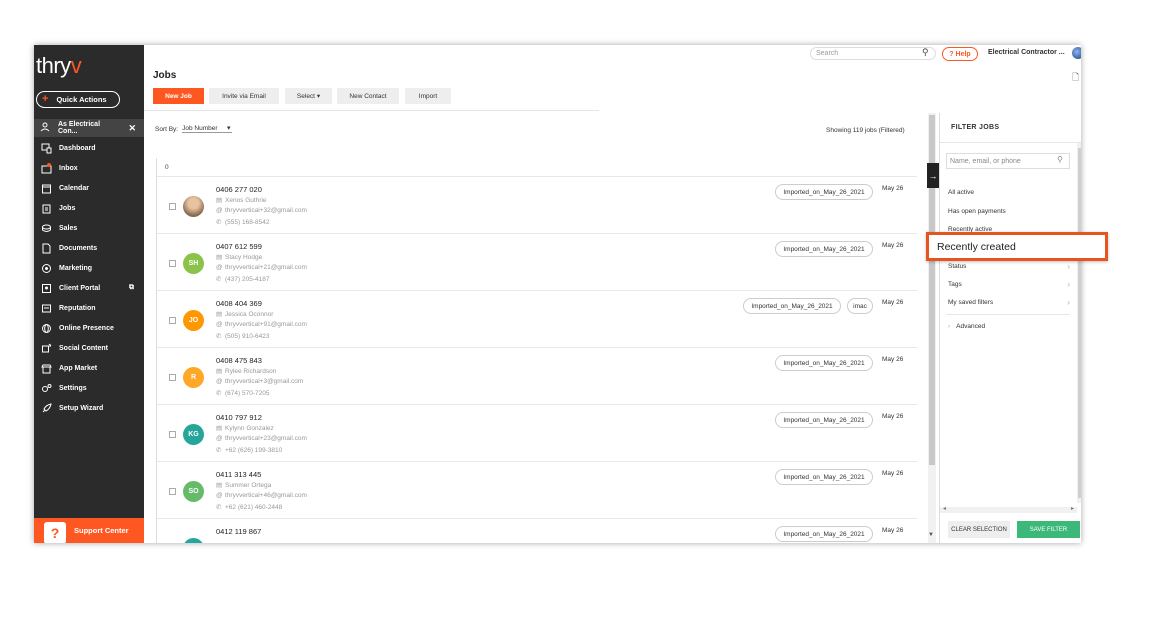 The image size is (1152, 619). What do you see at coordinates (860, 306) in the screenshot?
I see `tag-badge: imac` at bounding box center [860, 306].